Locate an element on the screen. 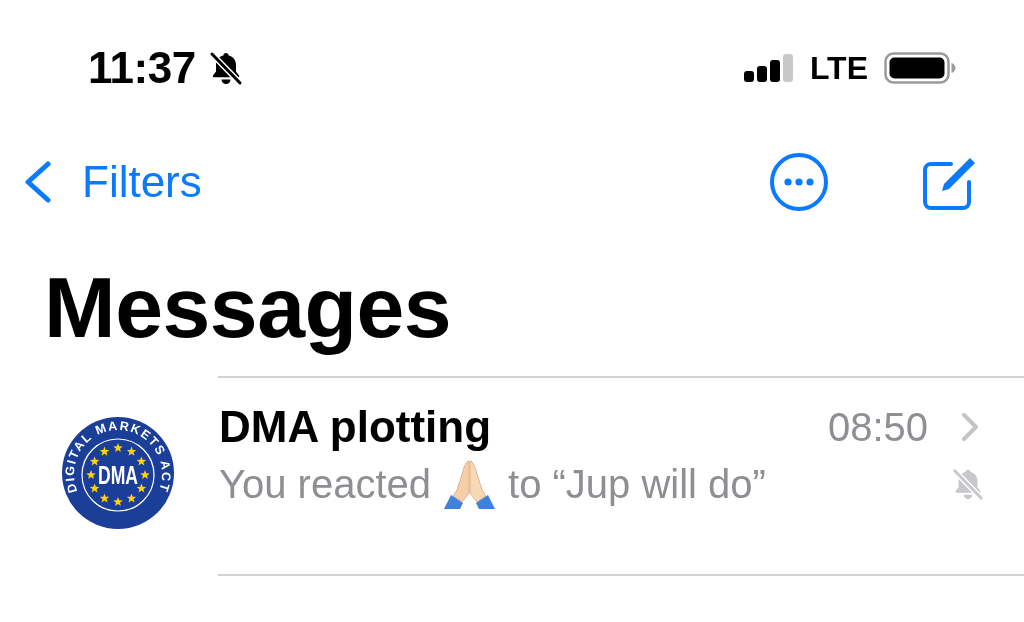 The width and height of the screenshot is (1024, 622). signal-bars-icon is located at coordinates (768, 68).